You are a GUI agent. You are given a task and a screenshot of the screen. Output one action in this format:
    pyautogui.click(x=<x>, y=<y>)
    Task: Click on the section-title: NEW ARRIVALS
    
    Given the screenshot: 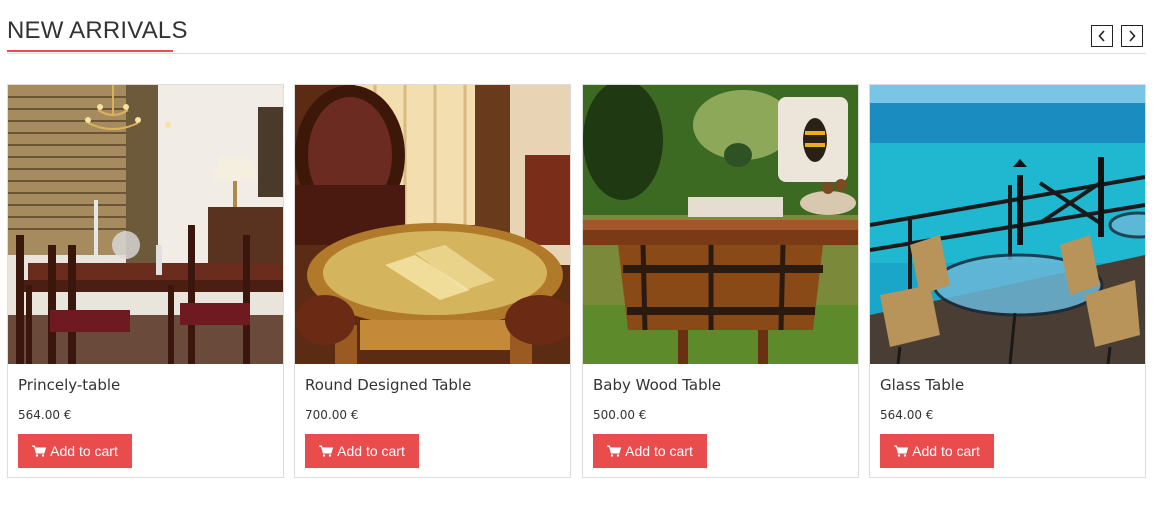 What is the action you would take?
    pyautogui.click(x=97, y=30)
    